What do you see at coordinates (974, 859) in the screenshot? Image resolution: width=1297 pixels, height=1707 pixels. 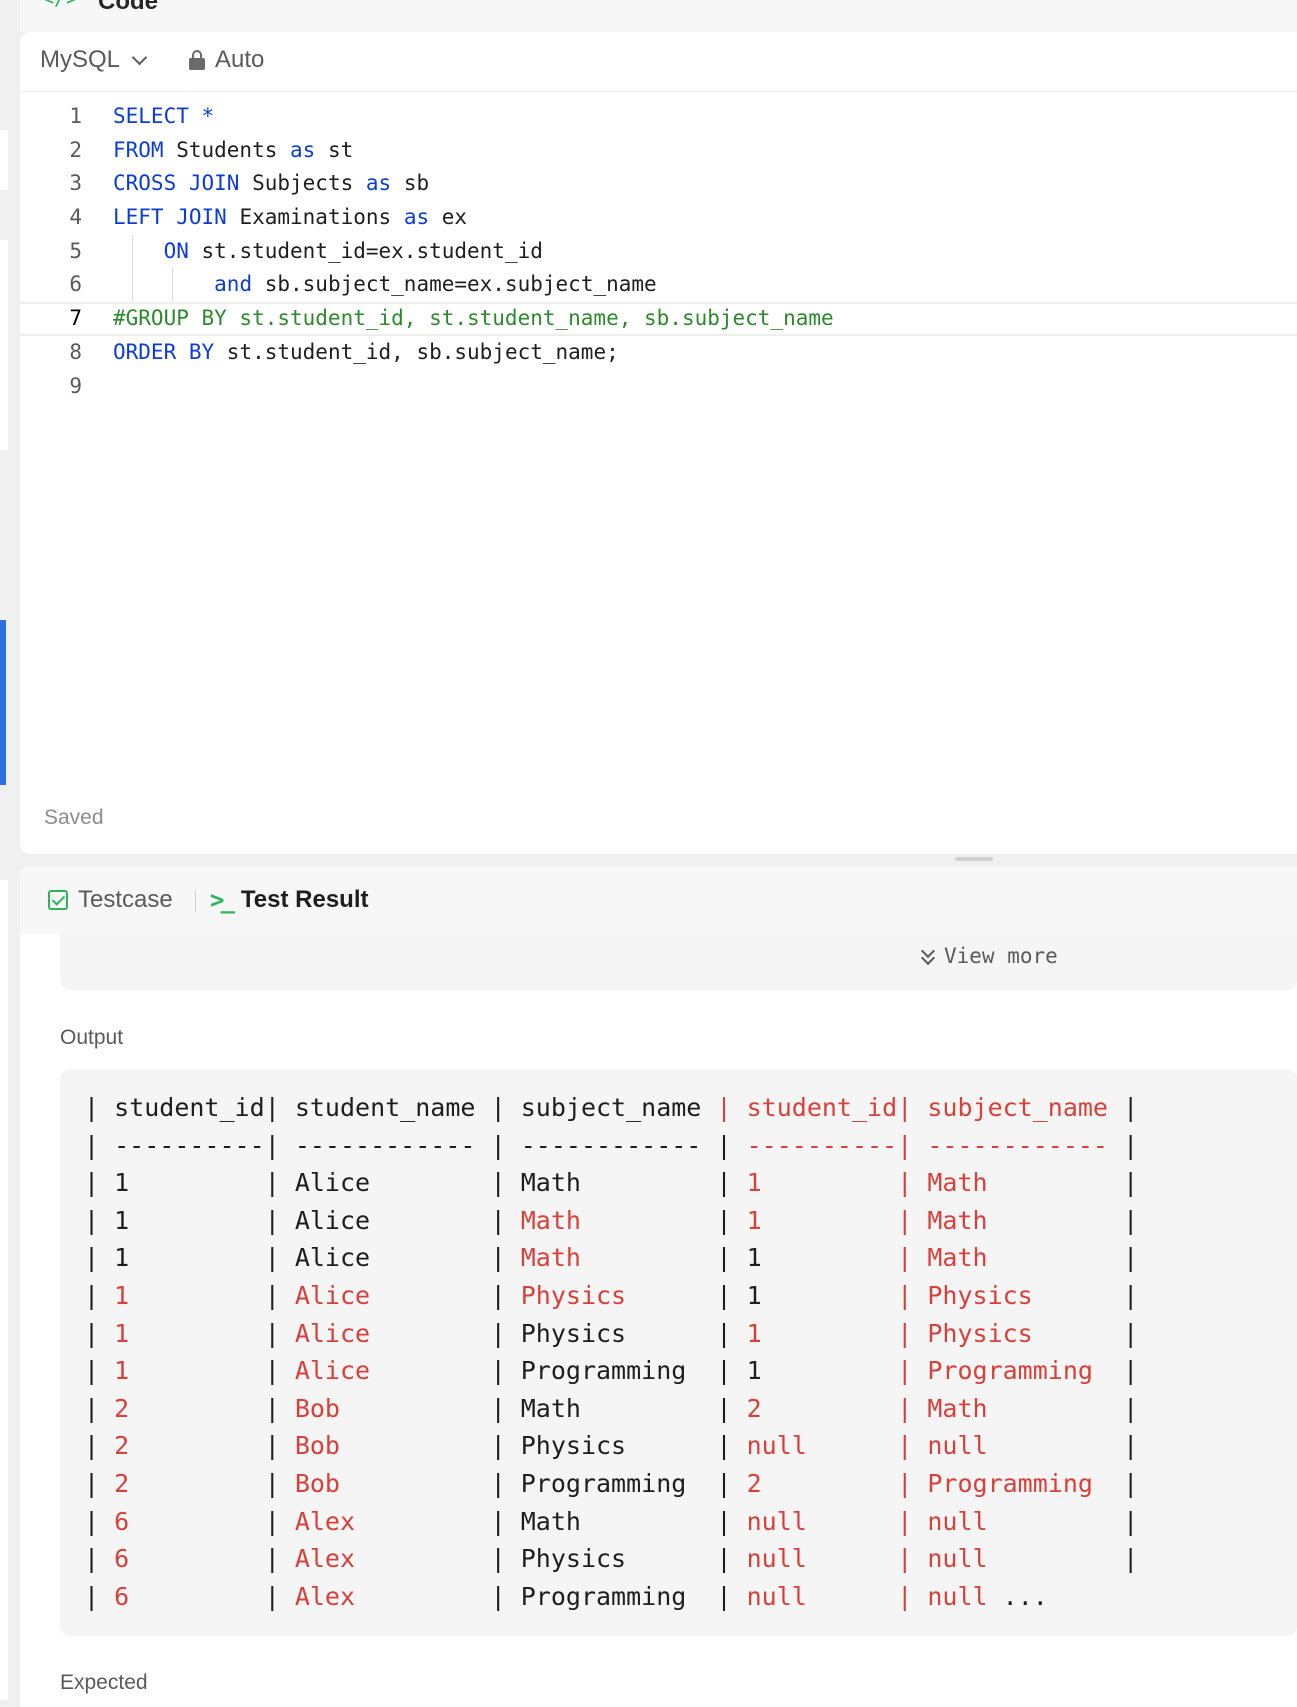 I see `panel-resize-handle` at bounding box center [974, 859].